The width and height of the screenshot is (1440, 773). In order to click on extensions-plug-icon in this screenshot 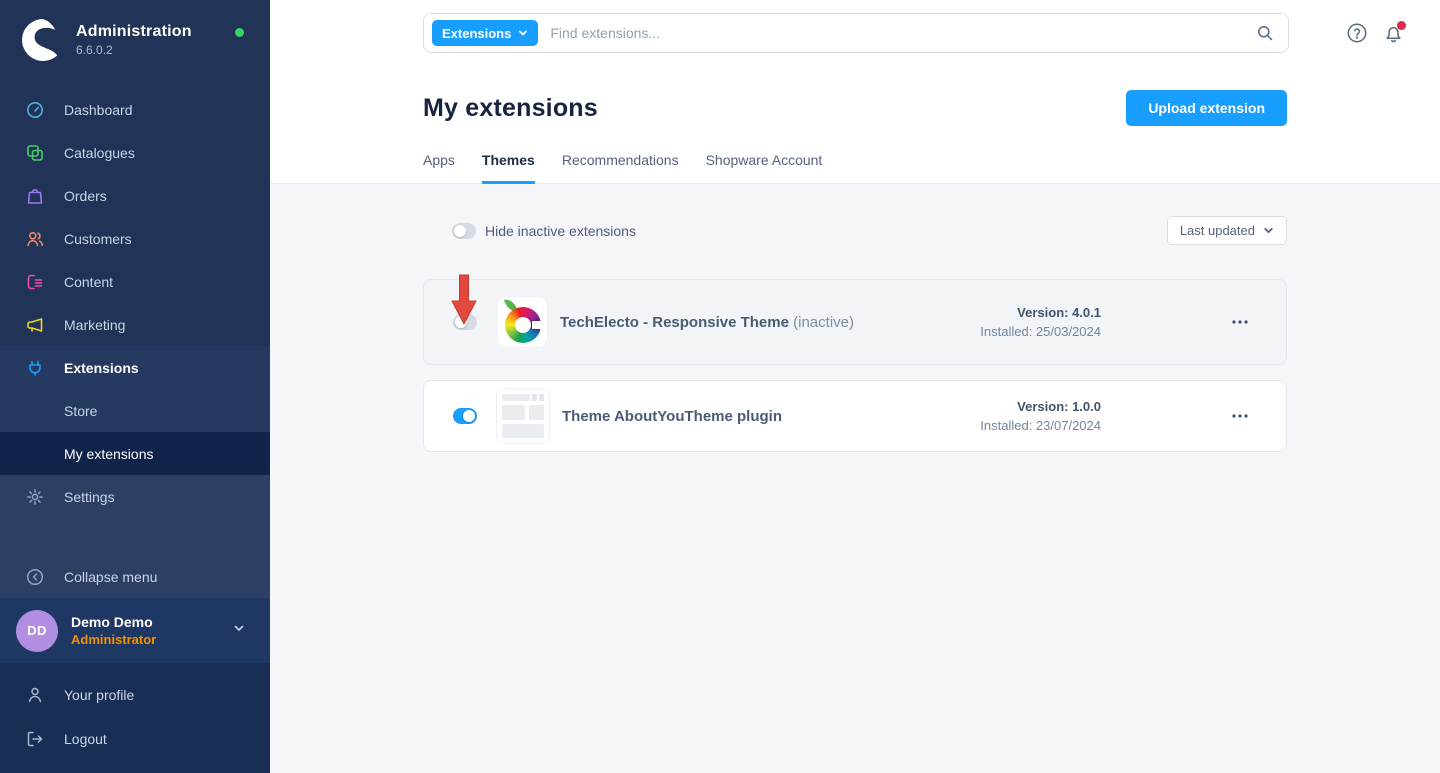, I will do `click(35, 368)`.